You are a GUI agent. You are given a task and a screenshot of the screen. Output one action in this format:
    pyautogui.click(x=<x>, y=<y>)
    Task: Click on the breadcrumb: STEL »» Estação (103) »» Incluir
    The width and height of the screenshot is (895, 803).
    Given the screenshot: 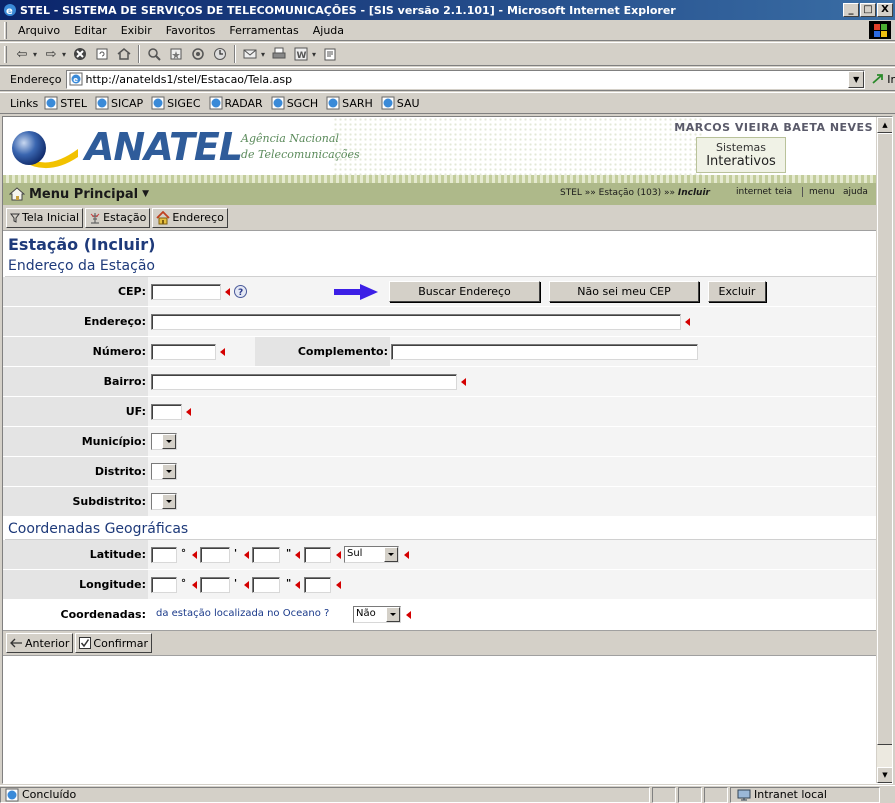 What is the action you would take?
    pyautogui.click(x=635, y=193)
    